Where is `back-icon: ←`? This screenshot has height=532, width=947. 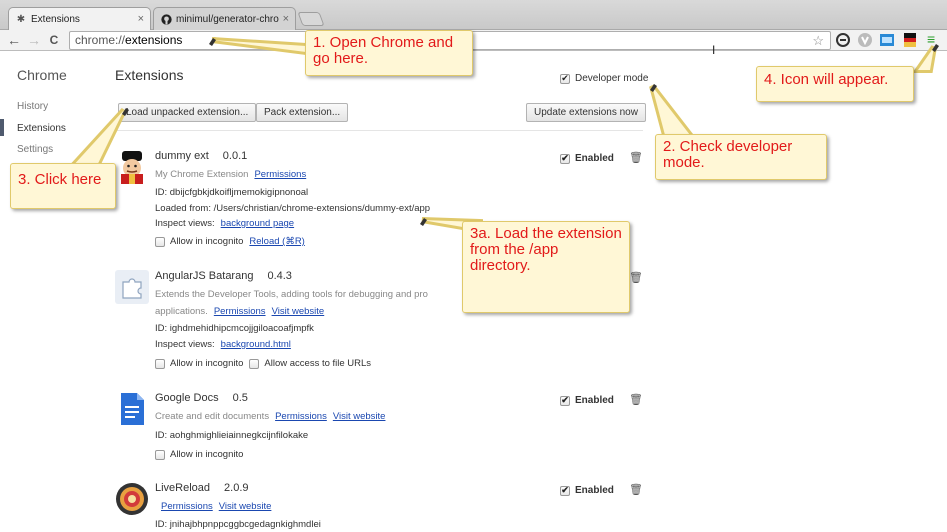
back-icon: ← is located at coordinates (14, 40).